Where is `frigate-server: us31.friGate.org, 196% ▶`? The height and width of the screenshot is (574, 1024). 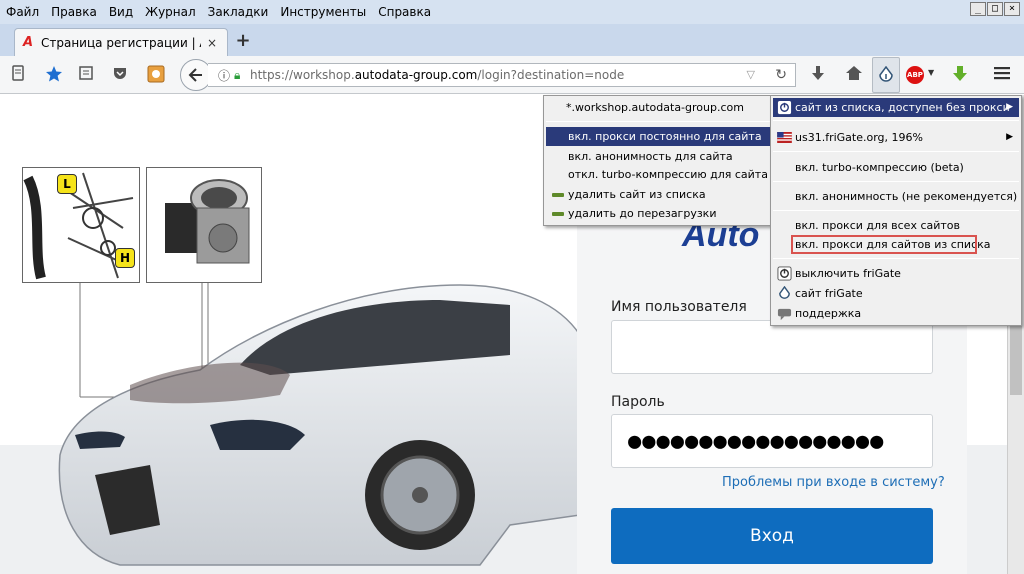 frigate-server: us31.friGate.org, 196% ▶ is located at coordinates (896, 137).